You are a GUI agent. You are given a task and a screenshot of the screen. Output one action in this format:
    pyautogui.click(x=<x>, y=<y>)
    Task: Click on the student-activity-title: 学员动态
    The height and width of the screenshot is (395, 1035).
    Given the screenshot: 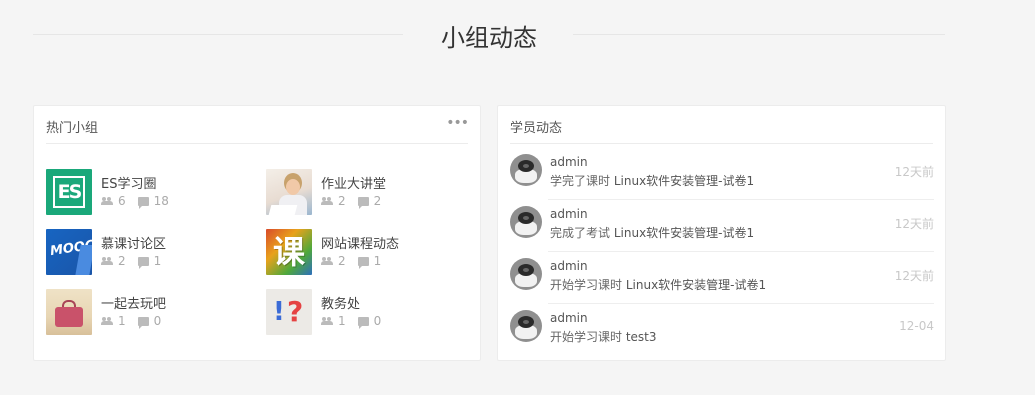 What is the action you would take?
    pyautogui.click(x=536, y=128)
    